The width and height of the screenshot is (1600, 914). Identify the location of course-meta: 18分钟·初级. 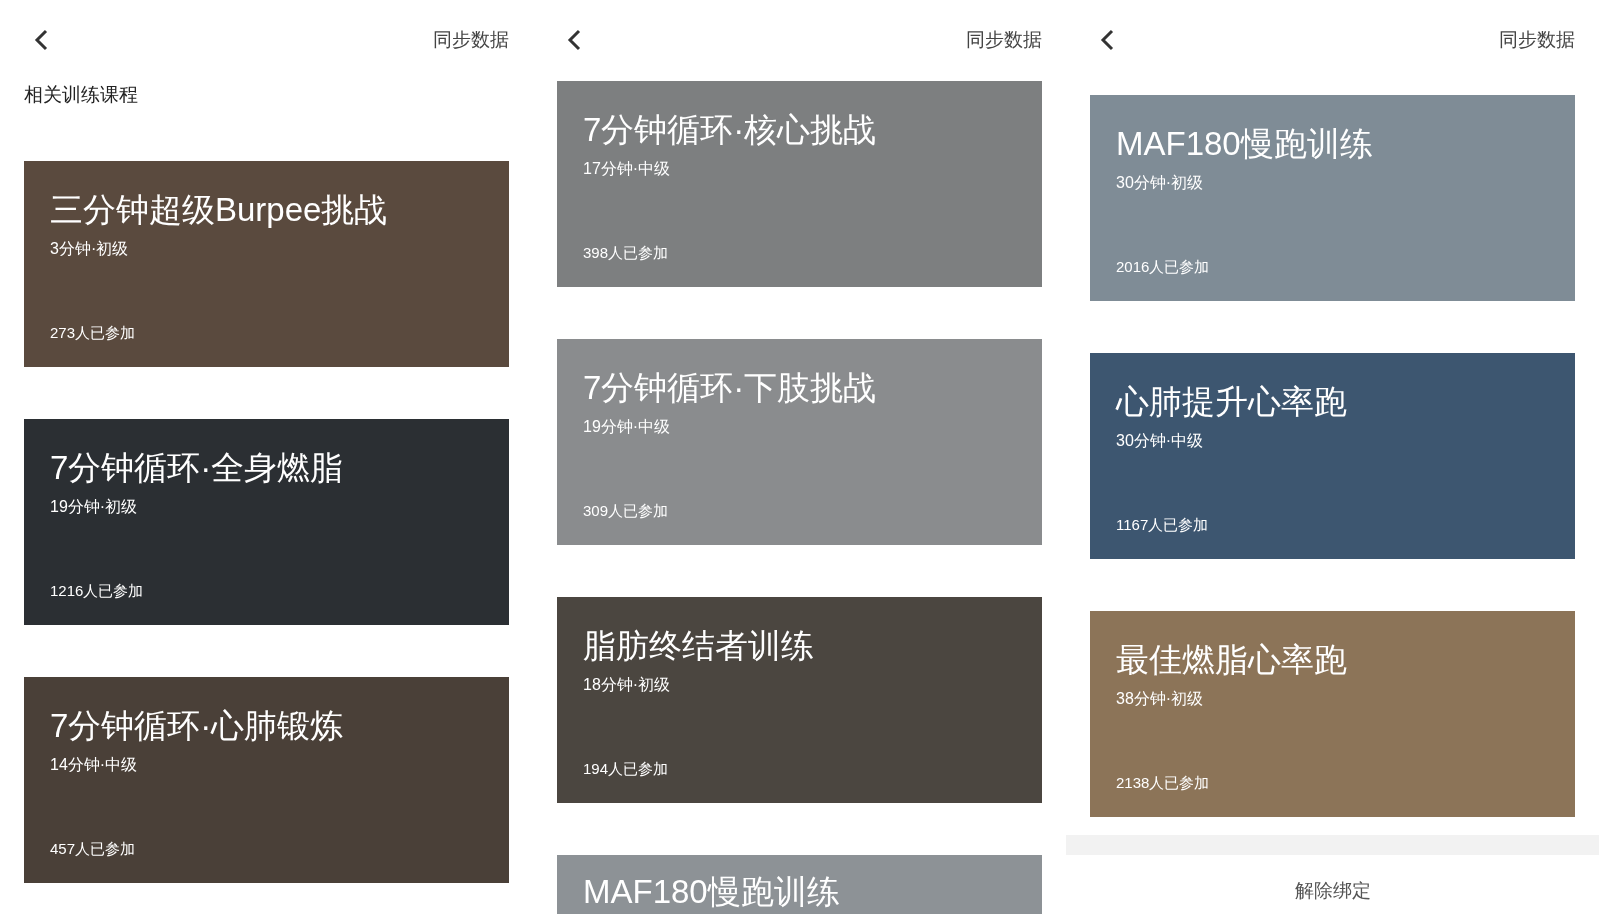
(627, 684).